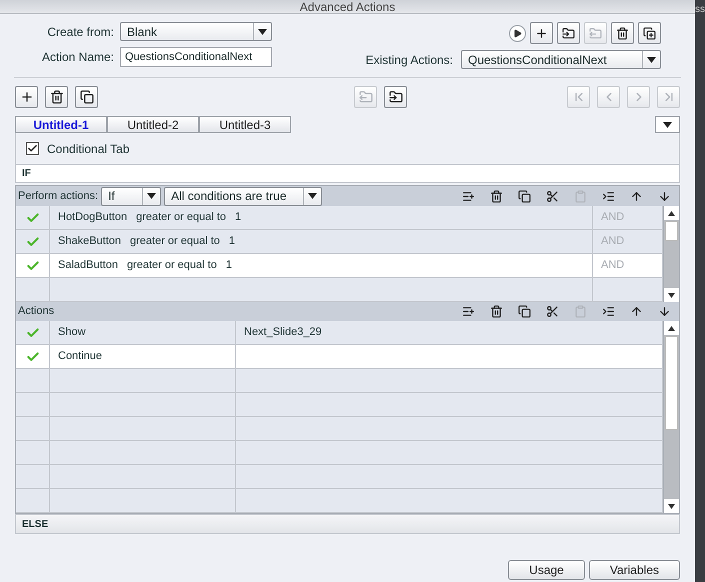  What do you see at coordinates (196, 31) in the screenshot?
I see `create-from-dropdown: Blank` at bounding box center [196, 31].